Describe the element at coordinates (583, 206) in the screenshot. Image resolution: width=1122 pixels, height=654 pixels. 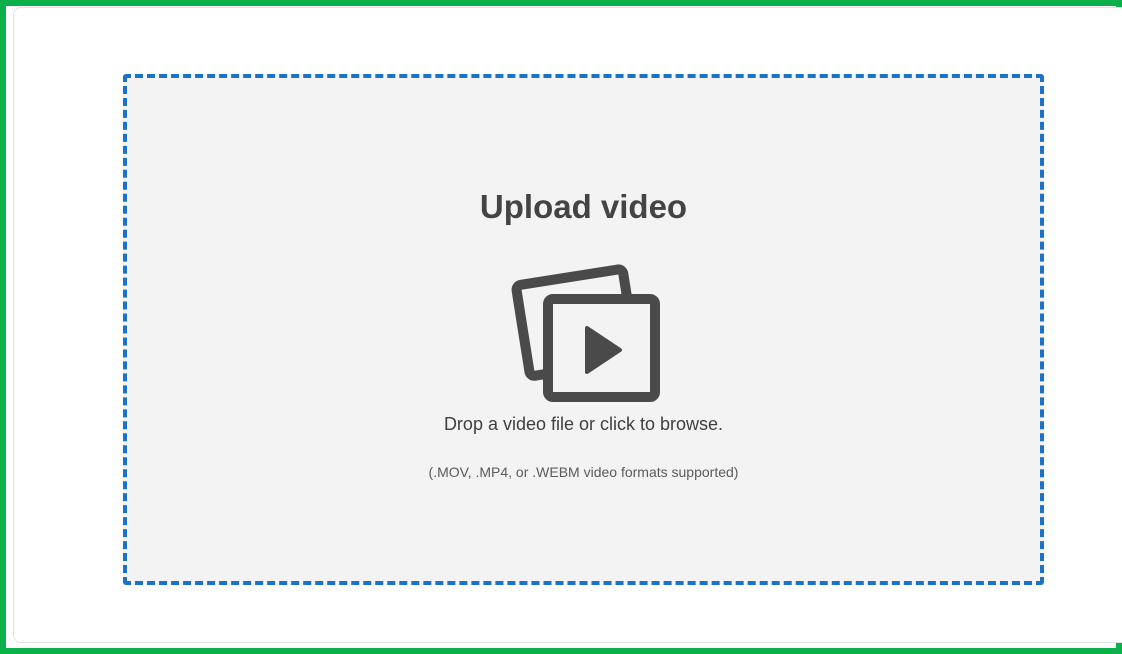
I see `upload-title: Upload video` at that location.